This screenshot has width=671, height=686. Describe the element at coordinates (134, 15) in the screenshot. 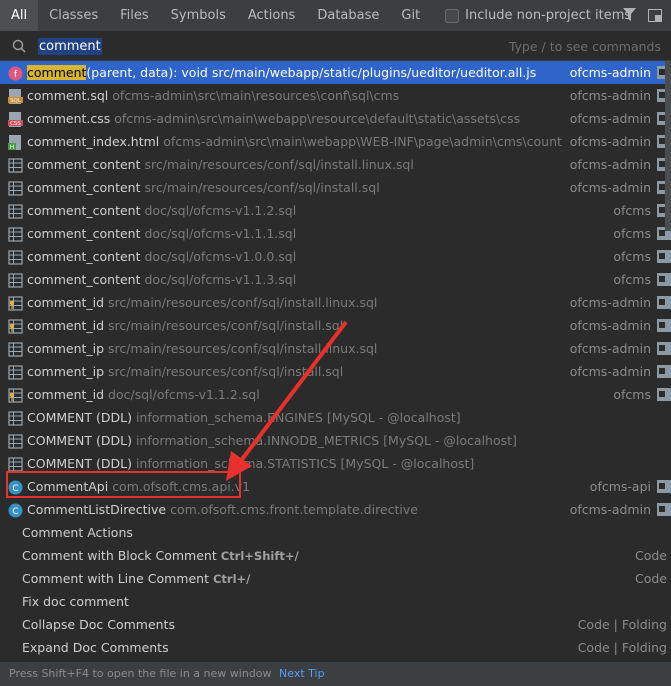

I see `tab-files: Files` at that location.